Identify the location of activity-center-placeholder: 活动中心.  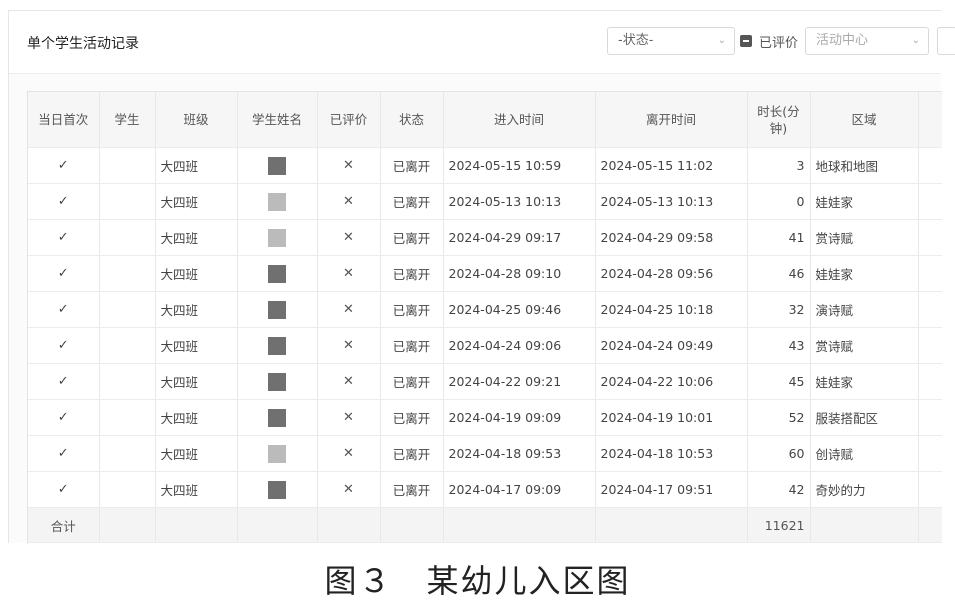
(842, 40).